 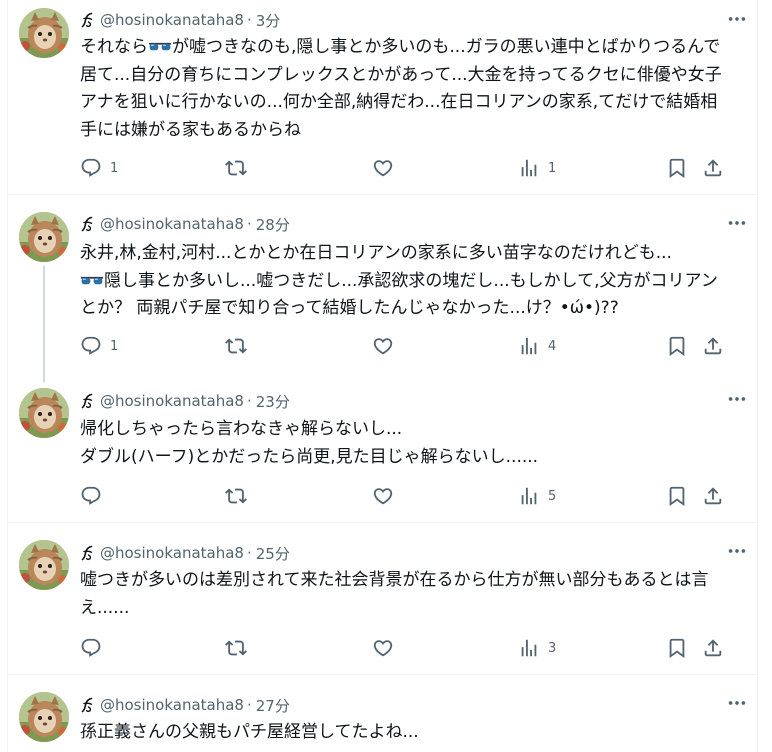 I want to click on tweet-header: @hosinokanataha8 · 27分, so click(x=185, y=705).